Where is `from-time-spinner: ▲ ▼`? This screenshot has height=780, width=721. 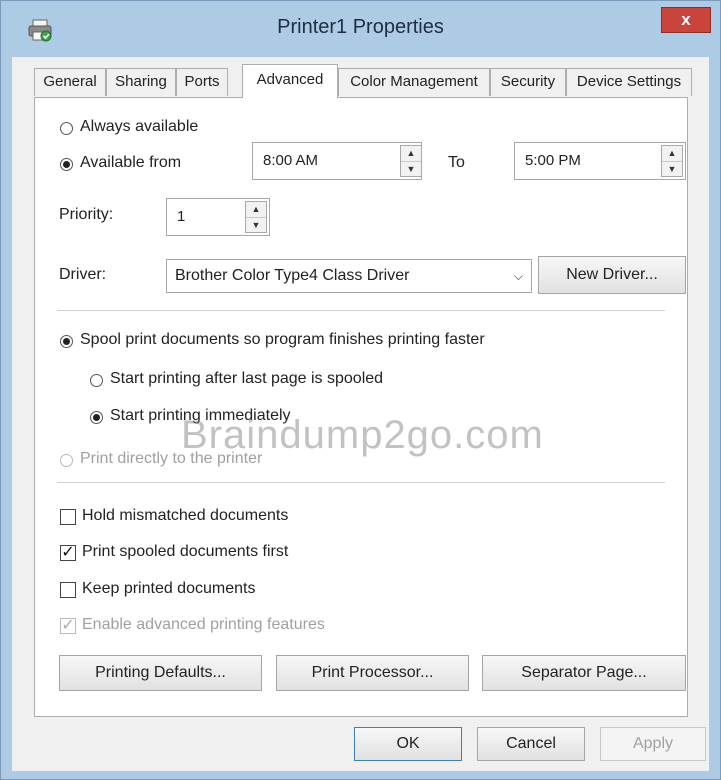
from-time-spinner: ▲ ▼ is located at coordinates (411, 161).